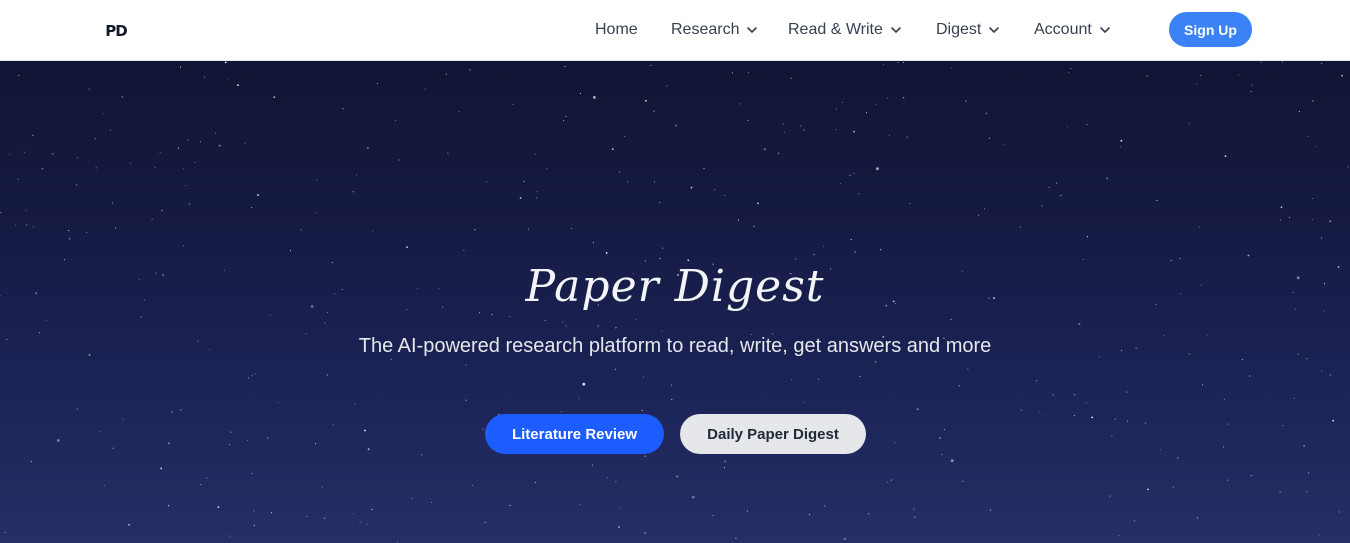  I want to click on logo: PD, so click(116, 31).